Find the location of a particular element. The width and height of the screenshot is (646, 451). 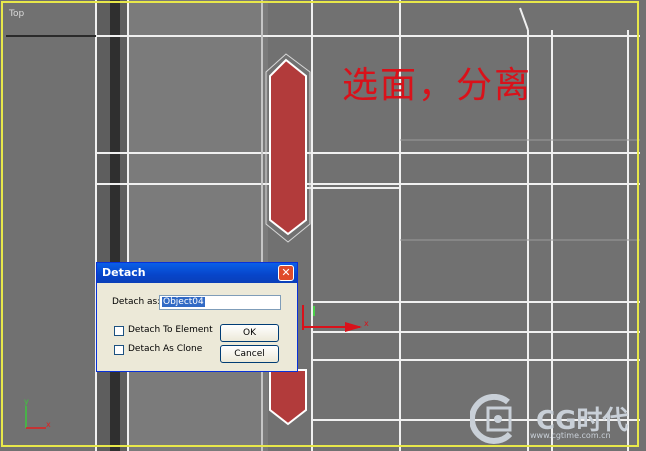

annotation-text: 选面，分离 is located at coordinates (437, 85).